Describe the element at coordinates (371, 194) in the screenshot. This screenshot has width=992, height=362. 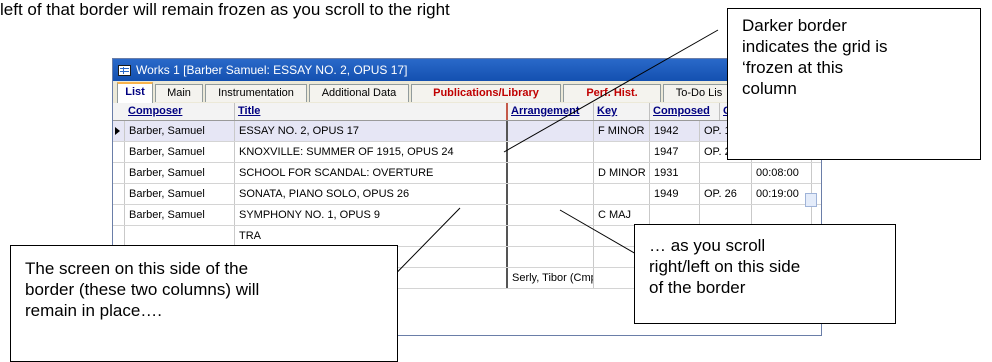
I see `cell-title: SONATA, PIANO SOLO, OPUS 26` at that location.